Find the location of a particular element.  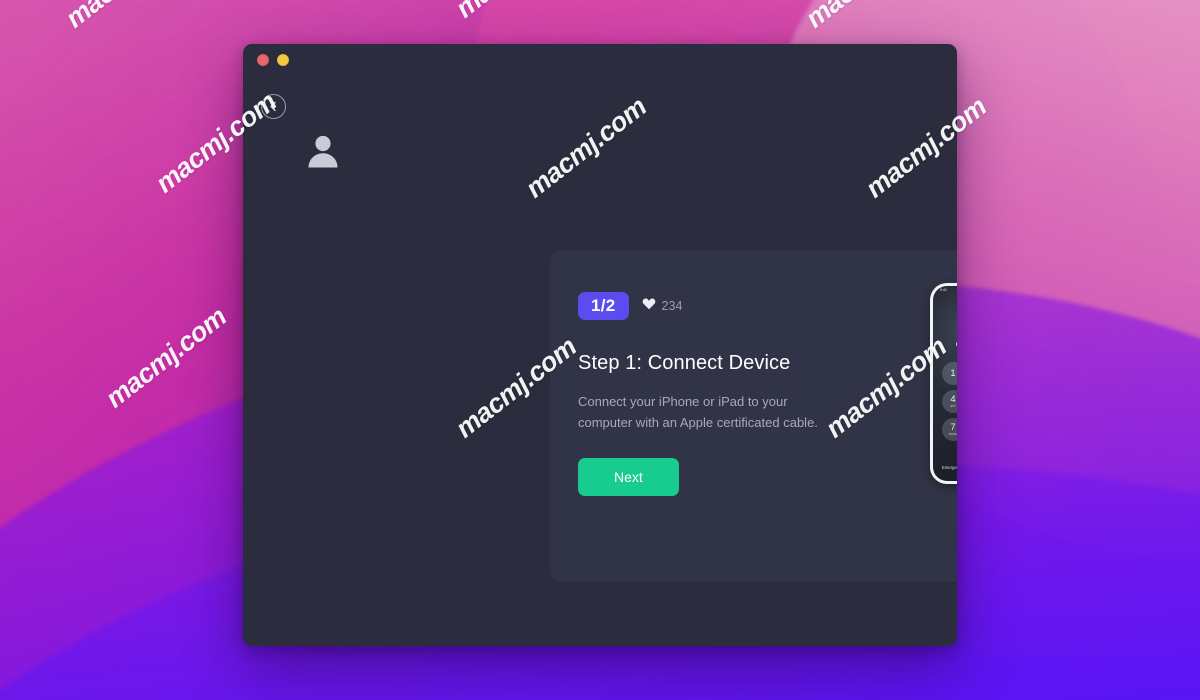

phone-illustration: 9:41 Swipe up to unlock is located at coordinates (943, 409).